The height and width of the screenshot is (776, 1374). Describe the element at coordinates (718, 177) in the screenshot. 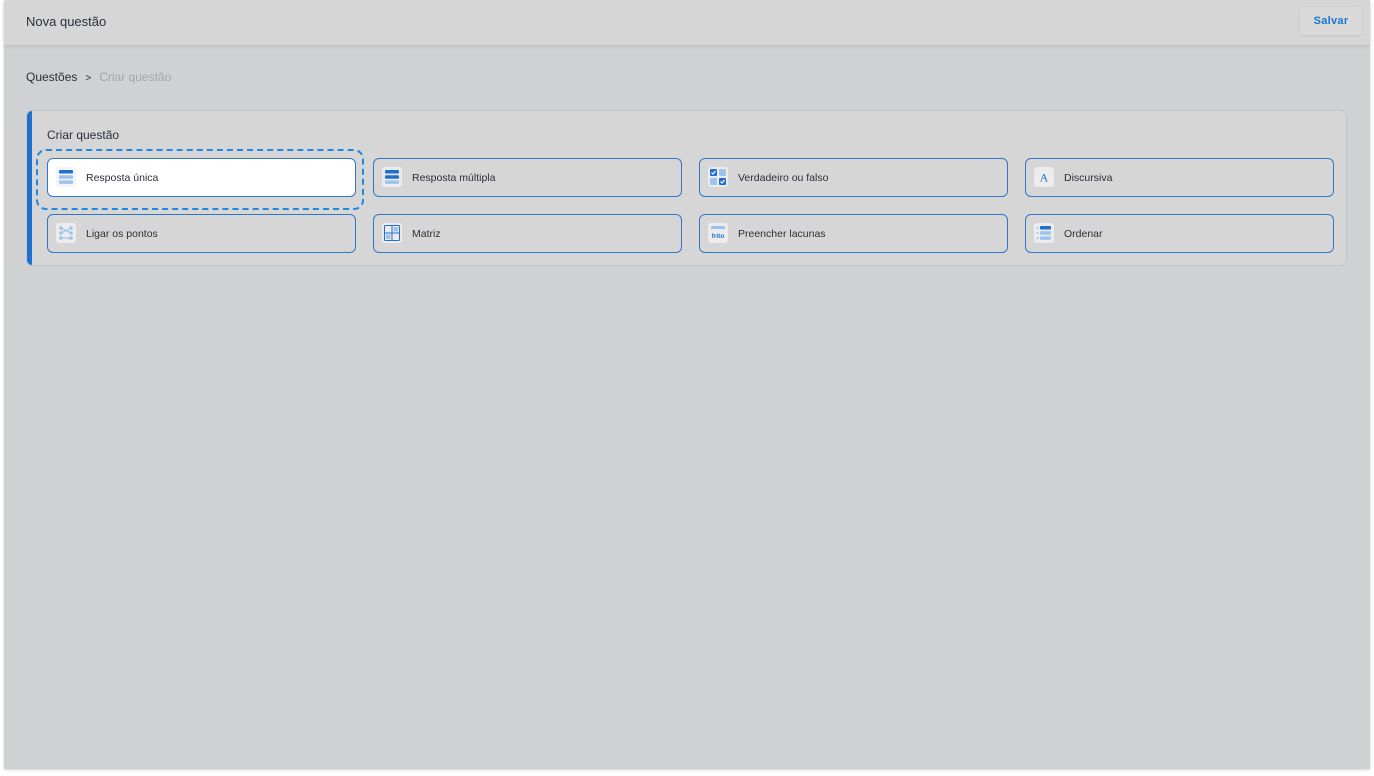

I see `true-false-icon` at that location.